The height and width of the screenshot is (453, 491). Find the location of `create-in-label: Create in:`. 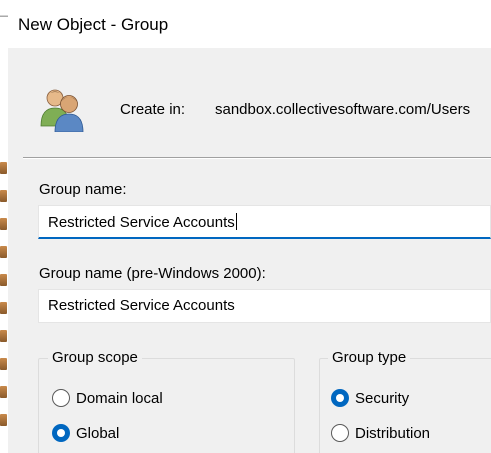

create-in-label: Create in: is located at coordinates (153, 109).